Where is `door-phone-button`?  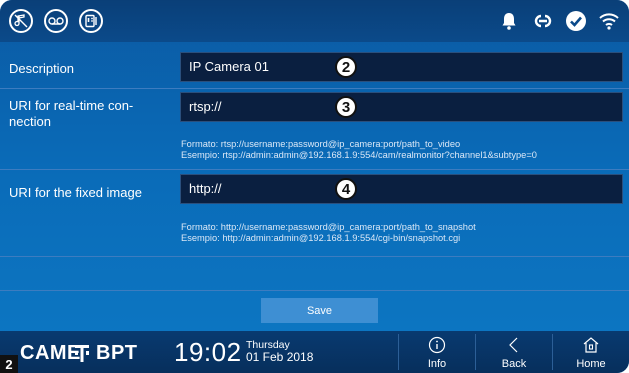
door-phone-button is located at coordinates (91, 21).